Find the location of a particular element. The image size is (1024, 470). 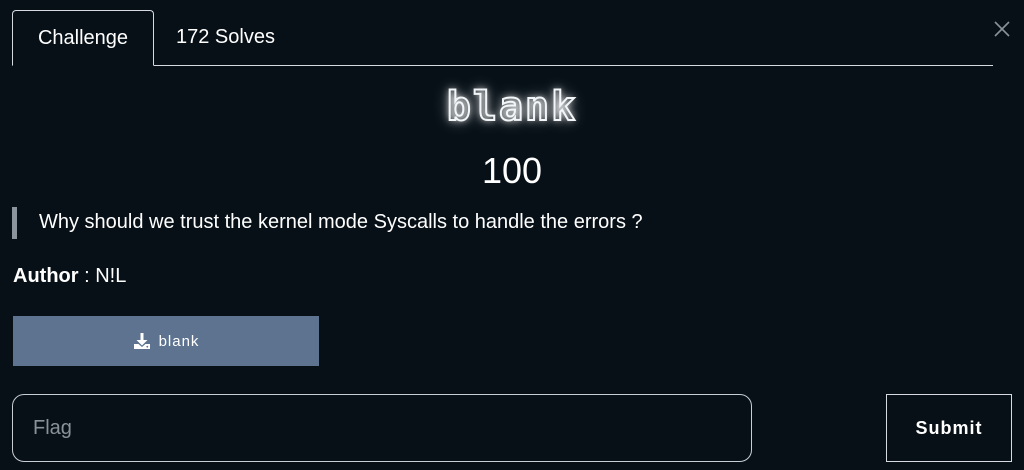

author-line: Author : N!L is located at coordinates (69, 276).